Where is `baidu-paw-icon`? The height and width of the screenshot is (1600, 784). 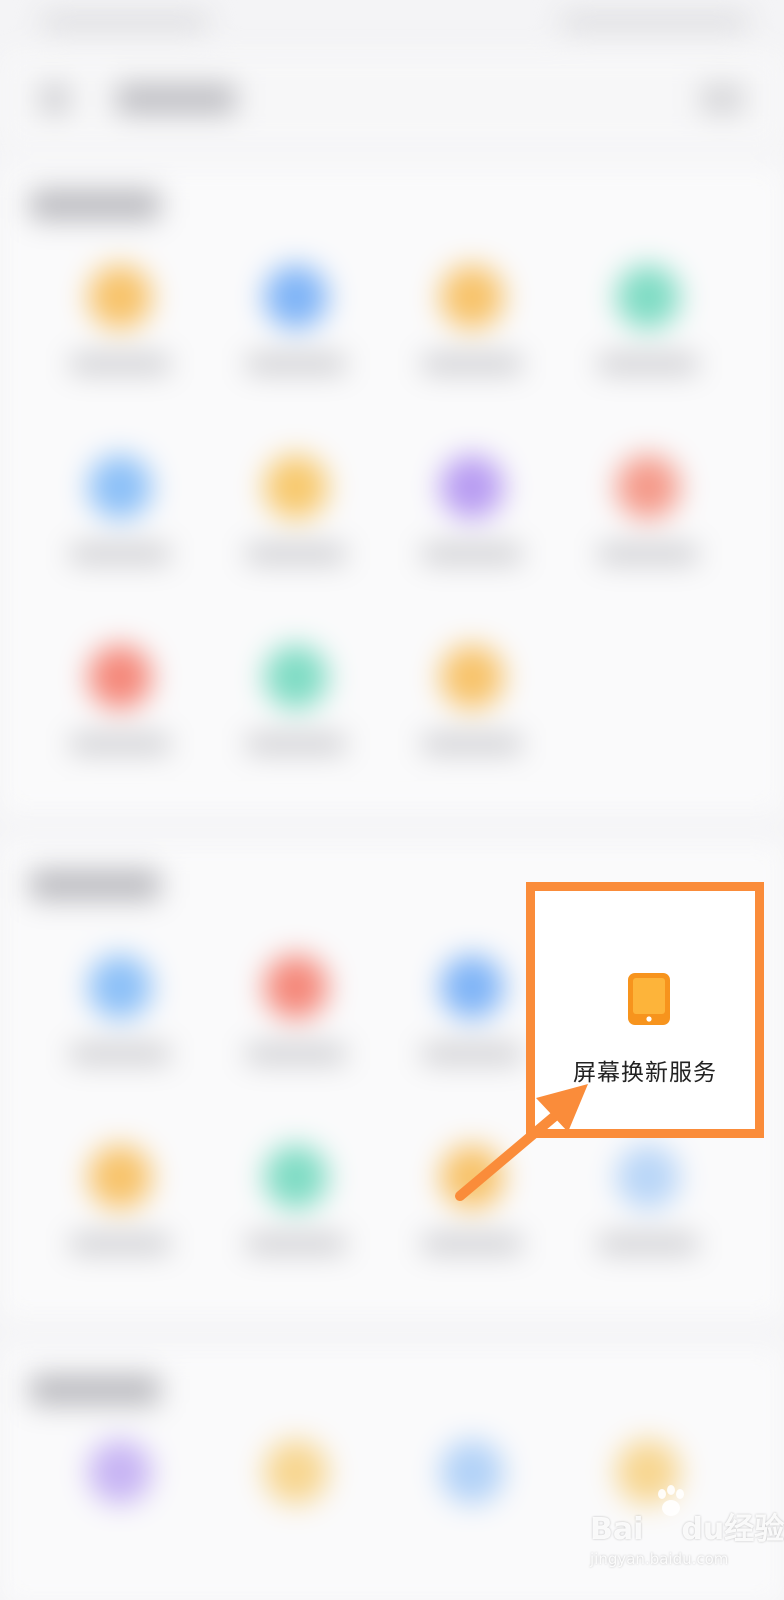
baidu-paw-icon is located at coordinates (671, 1500).